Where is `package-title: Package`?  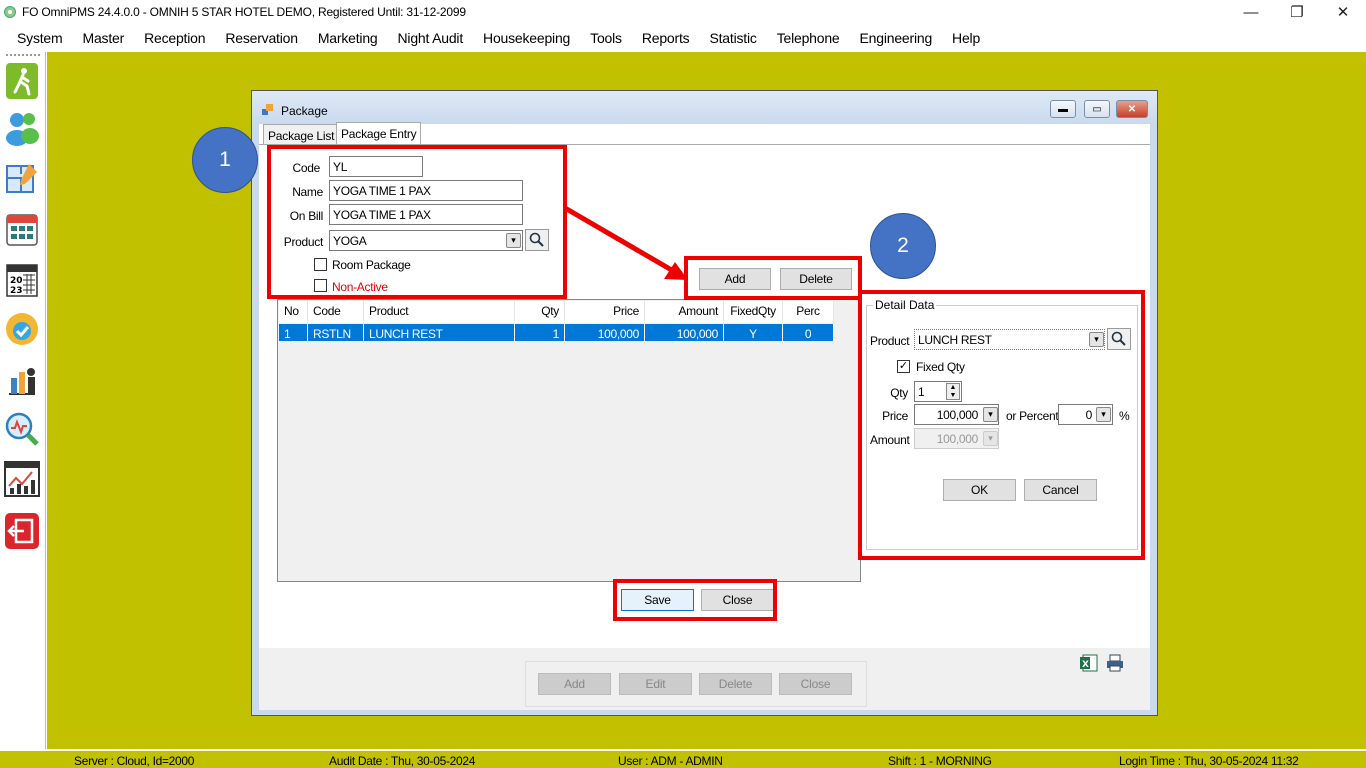 package-title: Package is located at coordinates (304, 111).